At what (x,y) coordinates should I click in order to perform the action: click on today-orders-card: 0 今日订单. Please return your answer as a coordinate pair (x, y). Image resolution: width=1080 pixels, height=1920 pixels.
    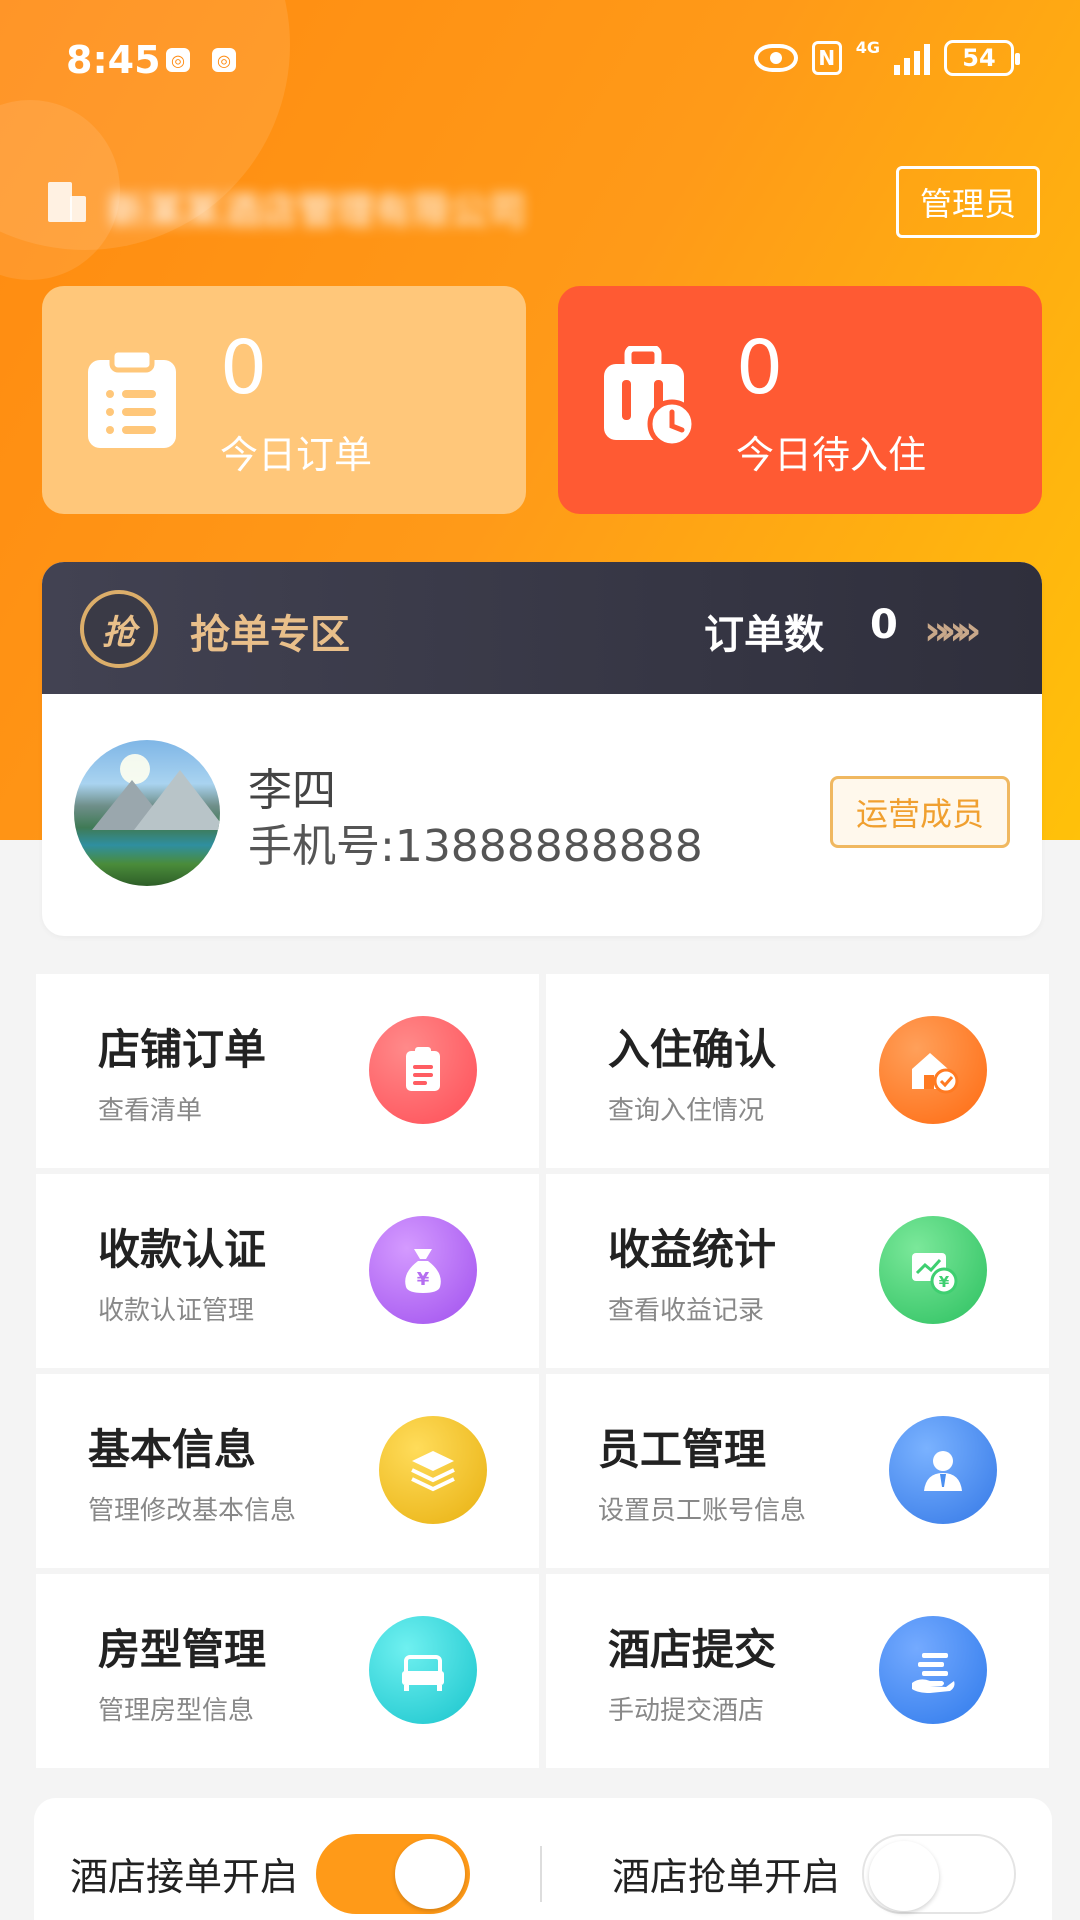
    Looking at the image, I should click on (284, 400).